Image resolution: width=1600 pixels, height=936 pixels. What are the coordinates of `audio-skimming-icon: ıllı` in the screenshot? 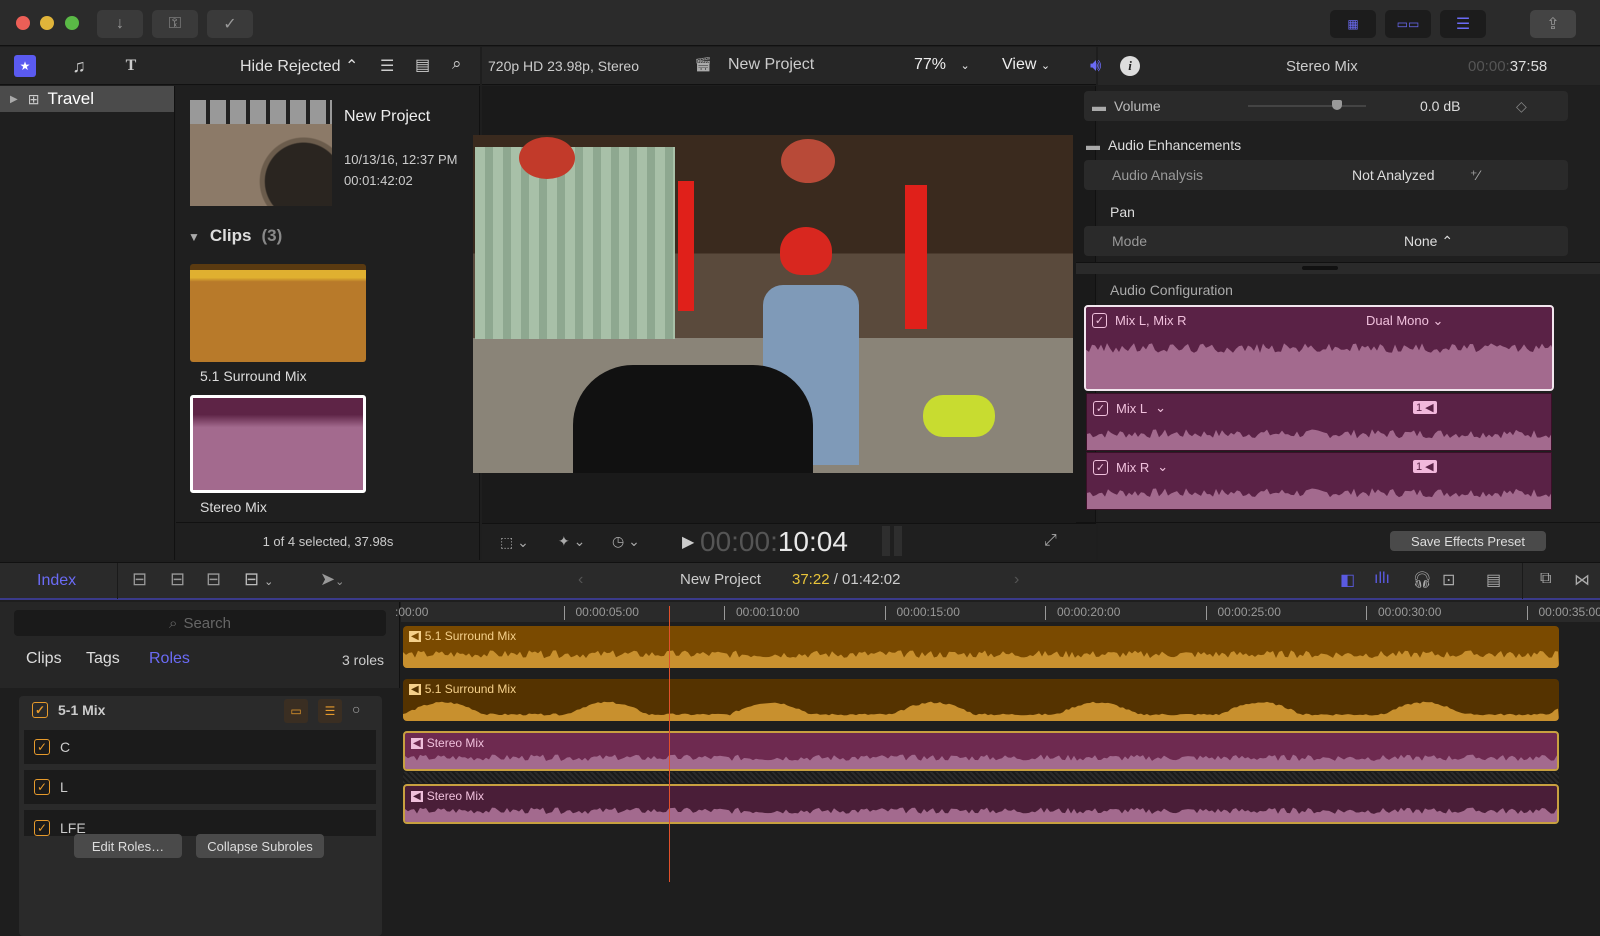 It's located at (1382, 579).